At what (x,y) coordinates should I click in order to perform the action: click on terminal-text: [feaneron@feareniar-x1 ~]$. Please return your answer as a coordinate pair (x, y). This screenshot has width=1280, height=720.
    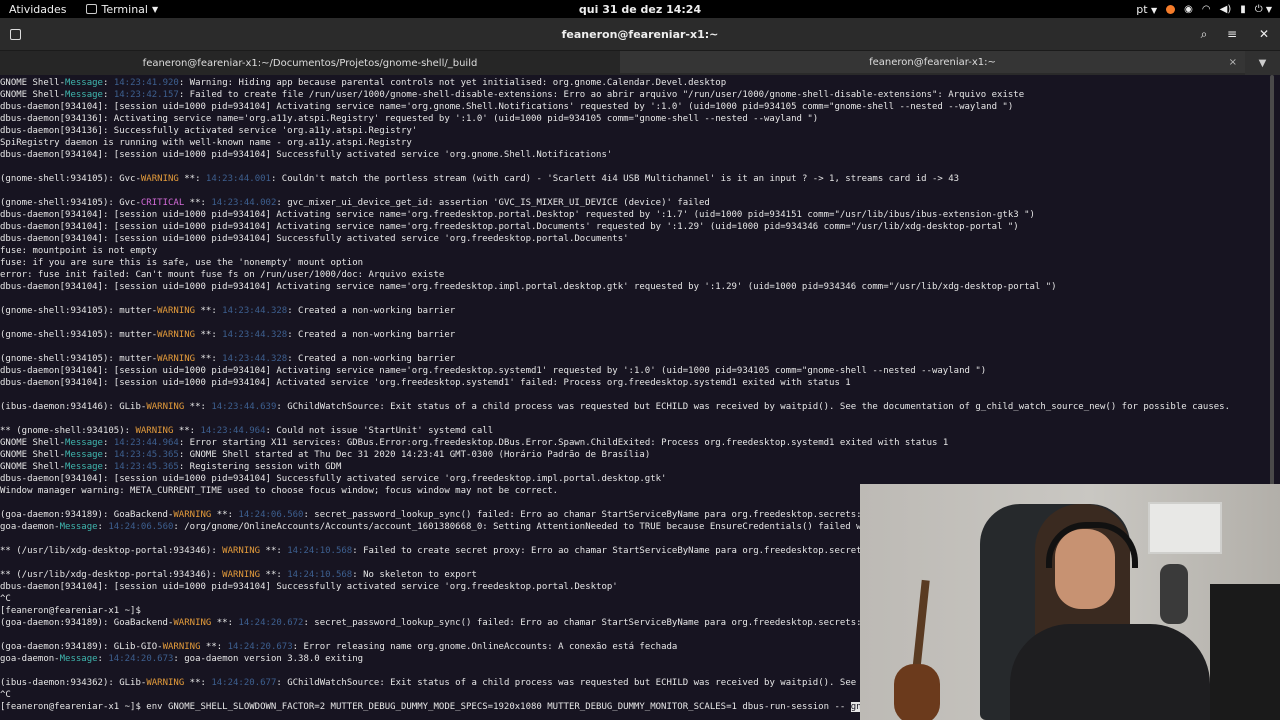
    Looking at the image, I should click on (70, 611).